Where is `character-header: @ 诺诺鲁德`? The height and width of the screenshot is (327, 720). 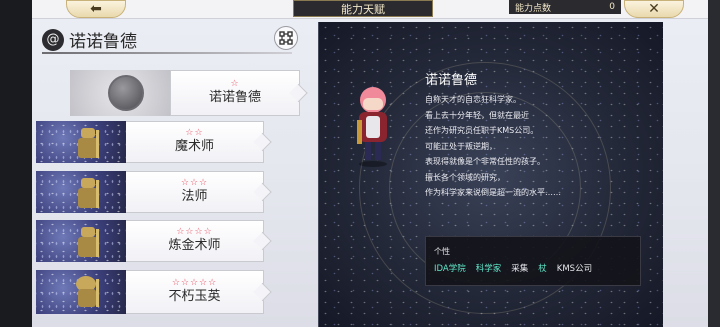
character-header: @ 诺诺鲁德 is located at coordinates (89, 39).